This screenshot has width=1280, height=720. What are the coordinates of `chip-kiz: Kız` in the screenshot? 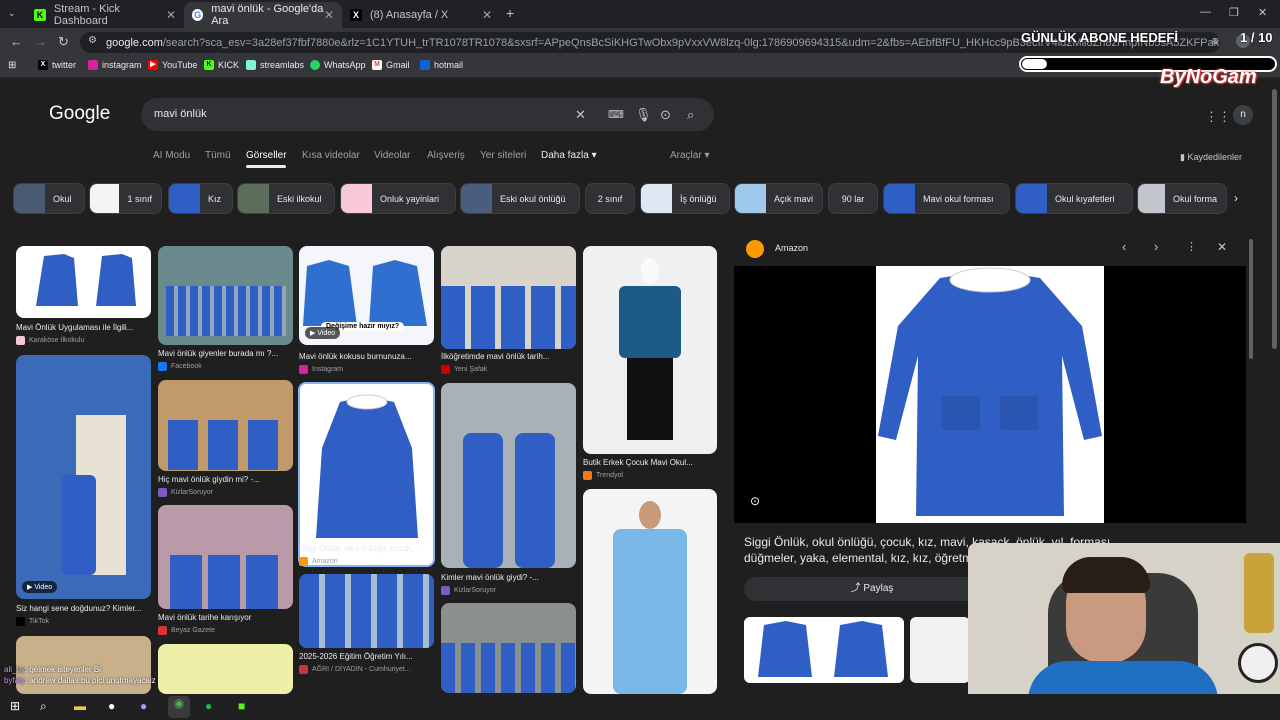 It's located at (200, 198).